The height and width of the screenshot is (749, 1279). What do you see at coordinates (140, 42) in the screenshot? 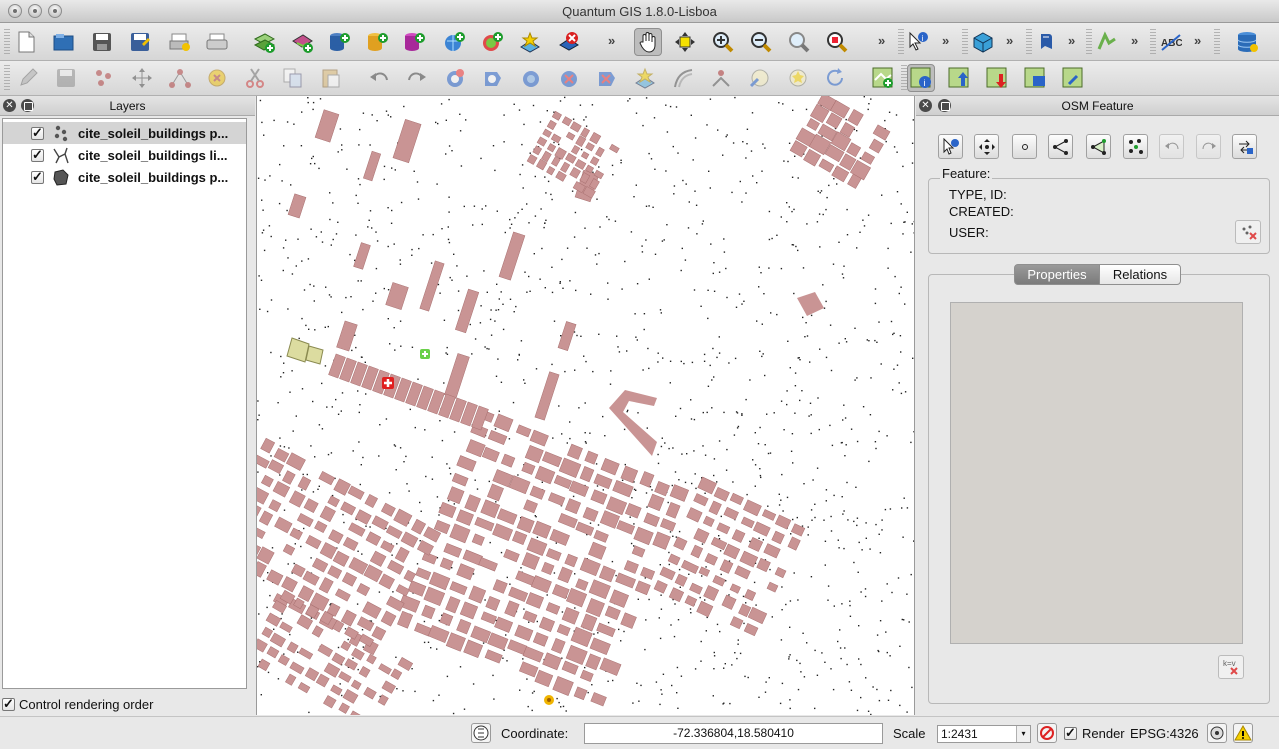
I see `save-project-as-icon` at bounding box center [140, 42].